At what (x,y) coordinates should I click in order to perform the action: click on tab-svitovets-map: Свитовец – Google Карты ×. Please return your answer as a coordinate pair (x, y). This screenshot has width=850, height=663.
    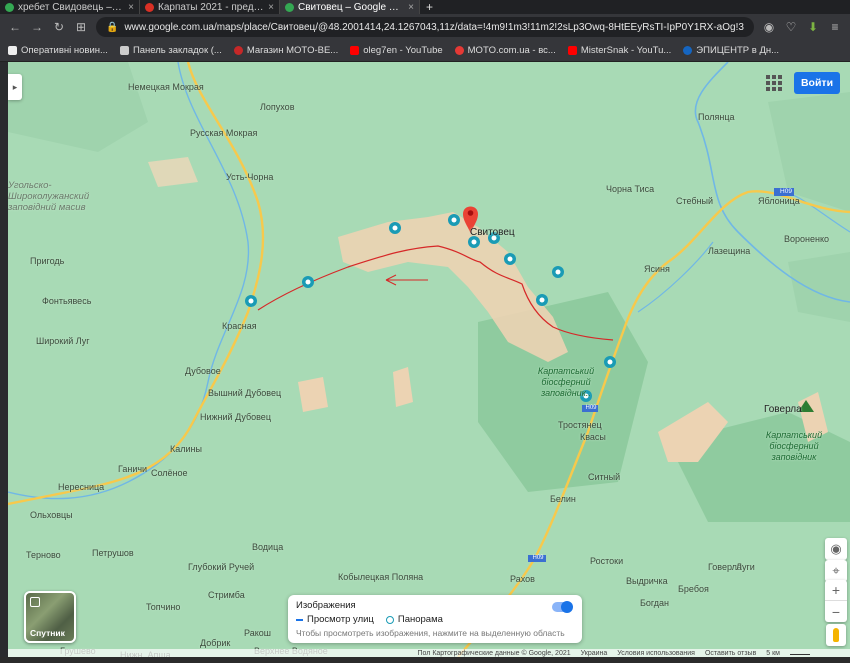
    Looking at the image, I should click on (350, 7).